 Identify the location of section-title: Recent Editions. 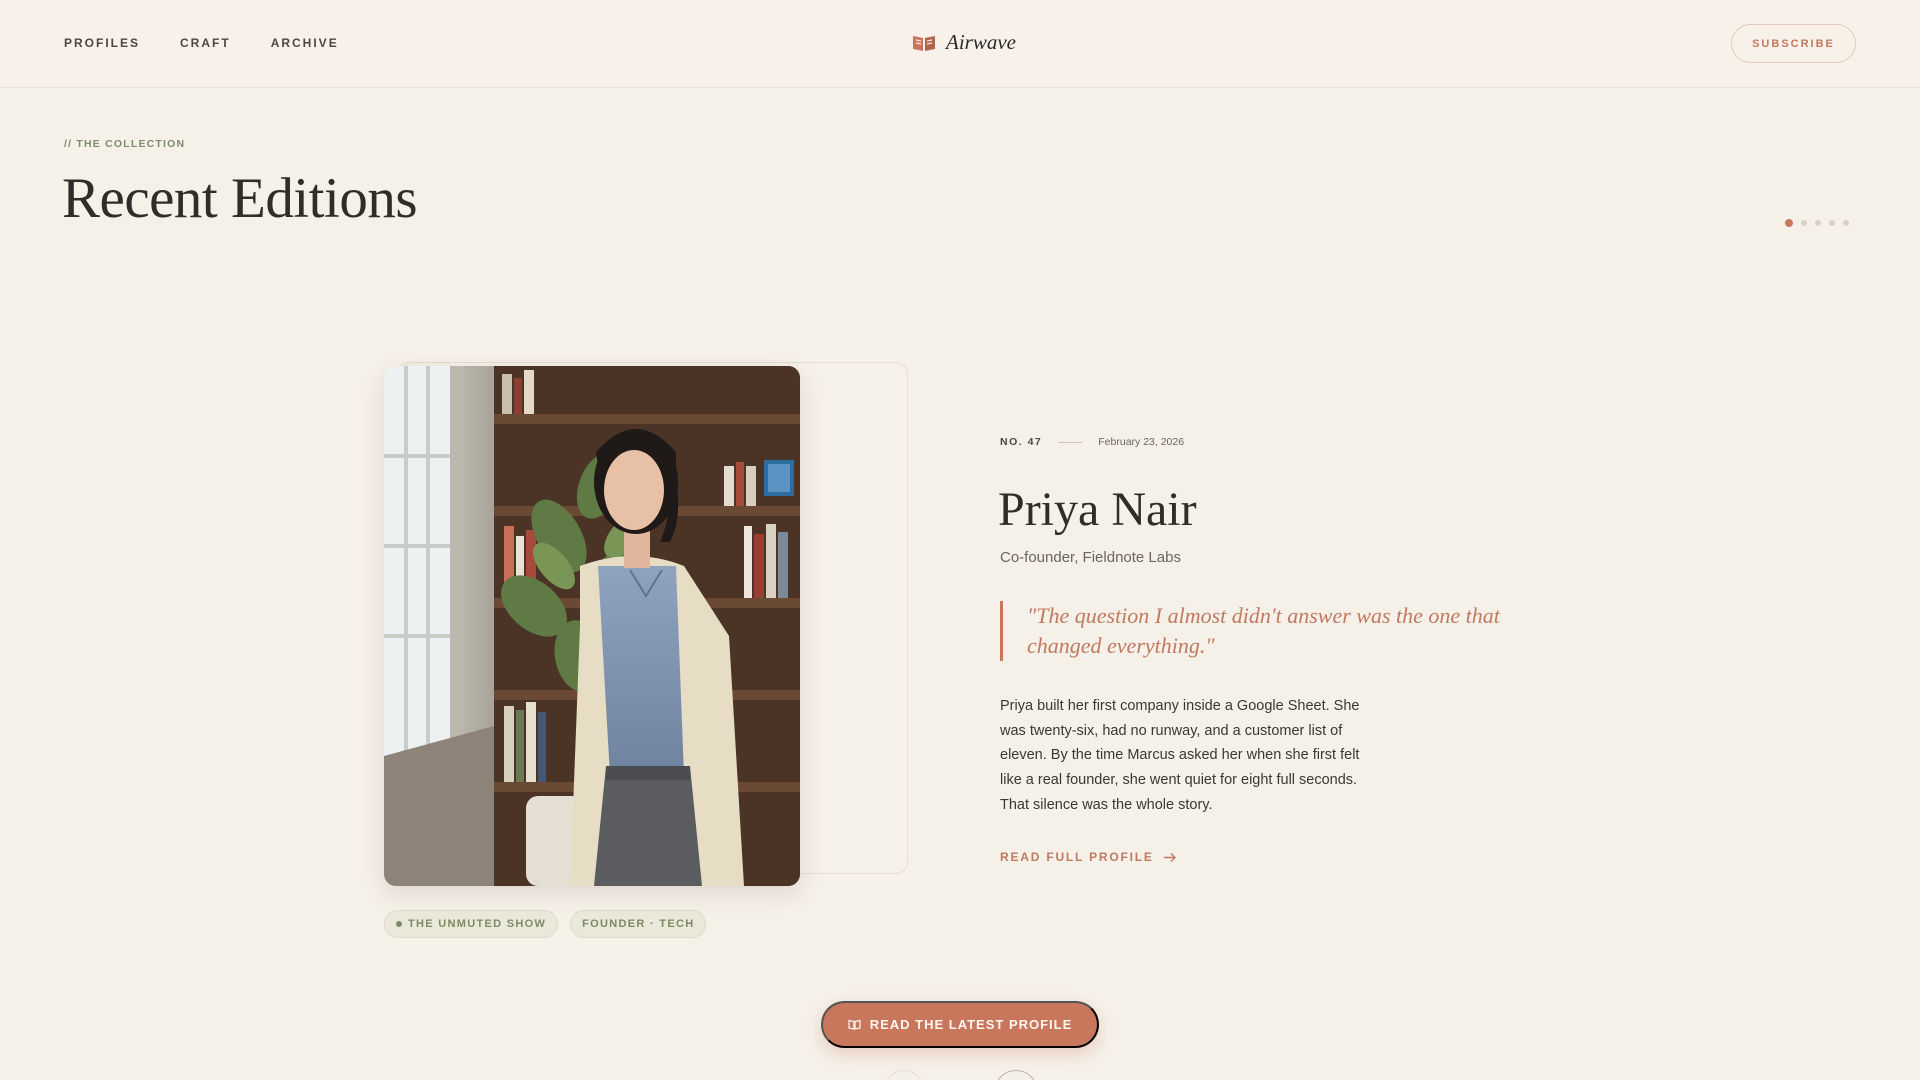
(240, 198).